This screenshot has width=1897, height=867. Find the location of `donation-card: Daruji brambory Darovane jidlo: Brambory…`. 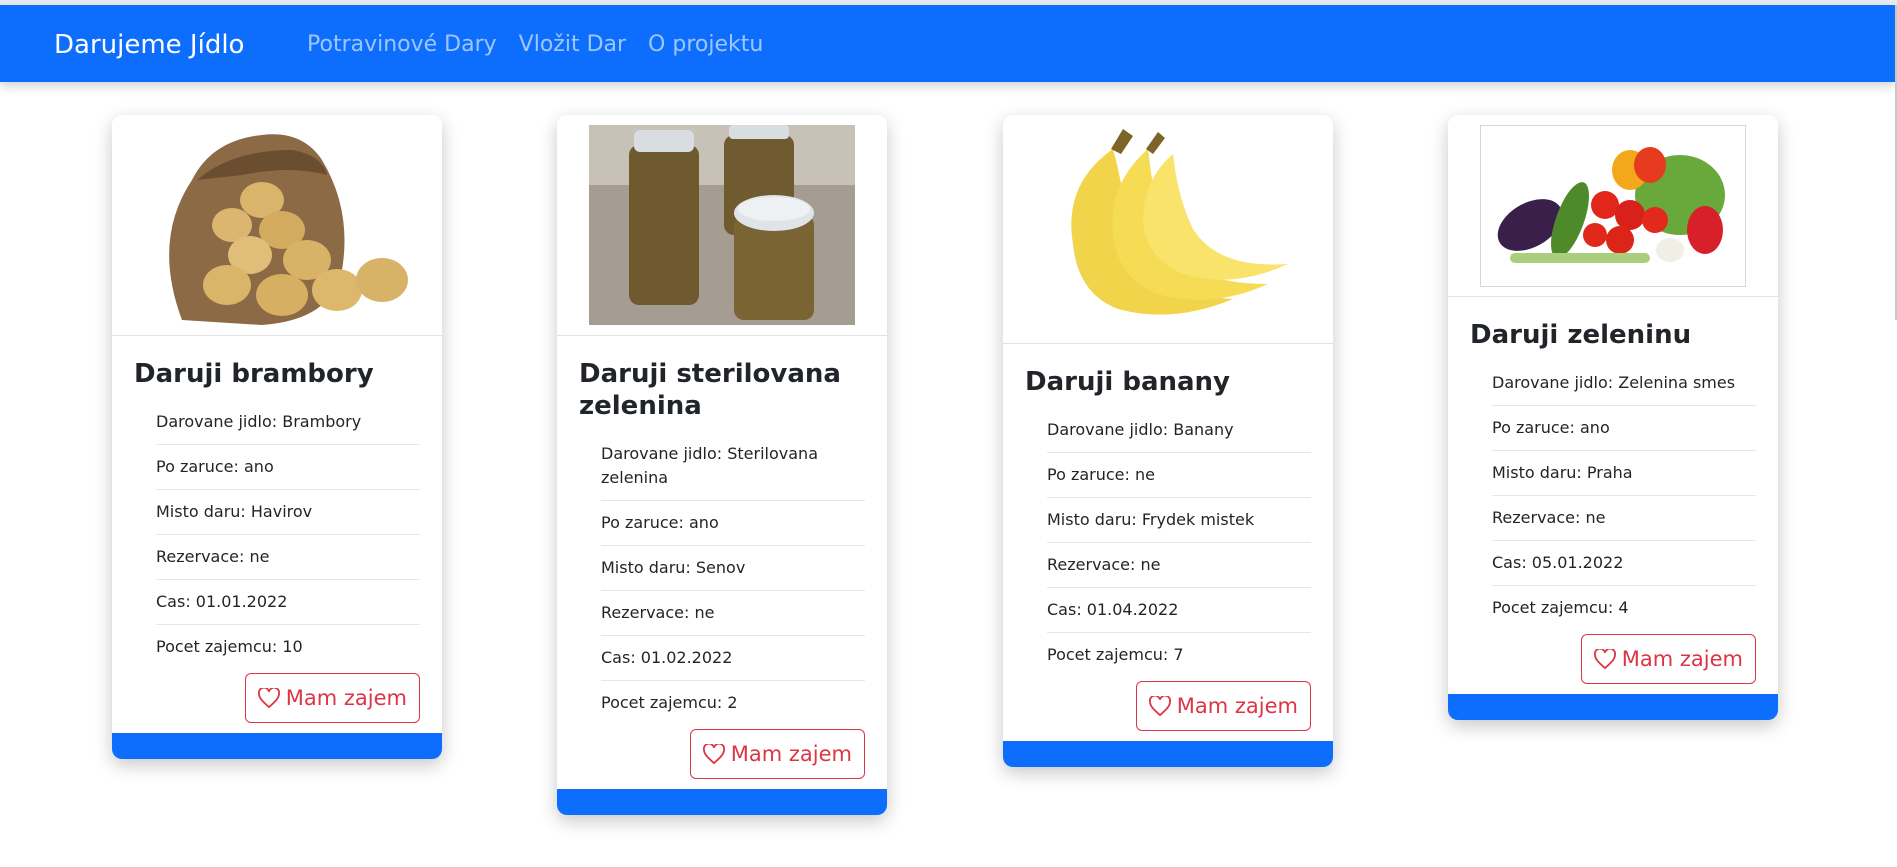

donation-card: Daruji brambory Darovane jidlo: Brambory… is located at coordinates (277, 437).